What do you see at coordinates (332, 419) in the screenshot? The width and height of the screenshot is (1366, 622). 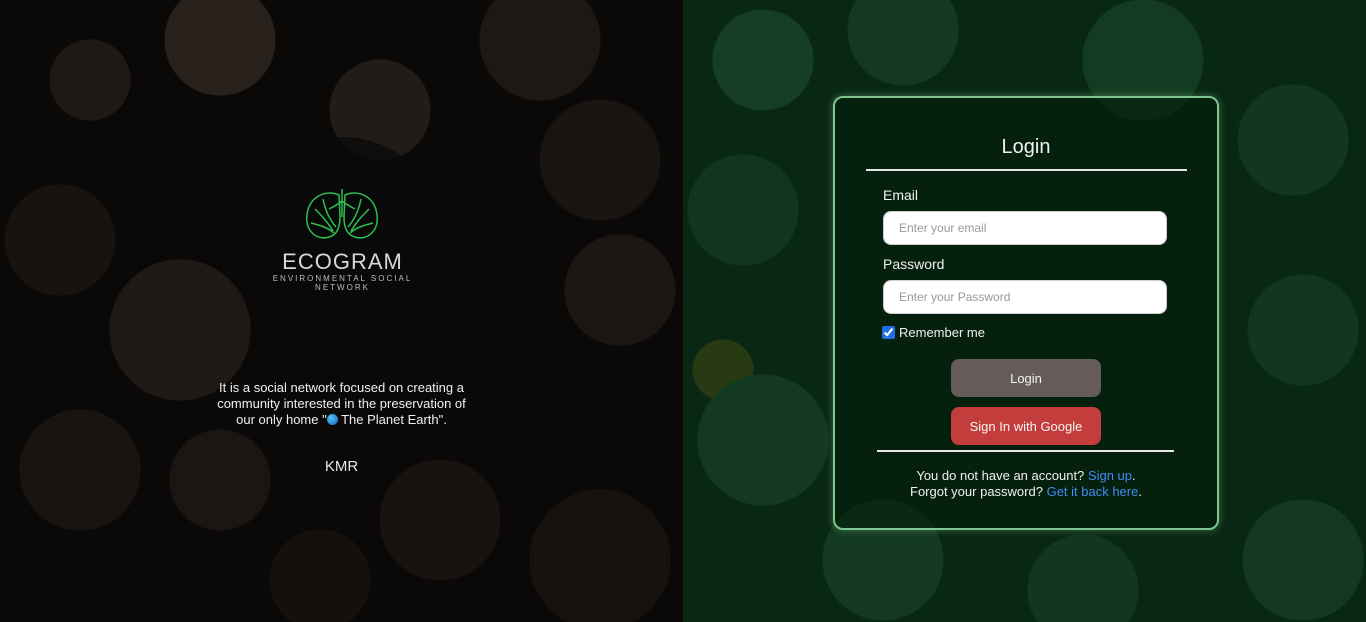 I see `earth-globe-icon` at bounding box center [332, 419].